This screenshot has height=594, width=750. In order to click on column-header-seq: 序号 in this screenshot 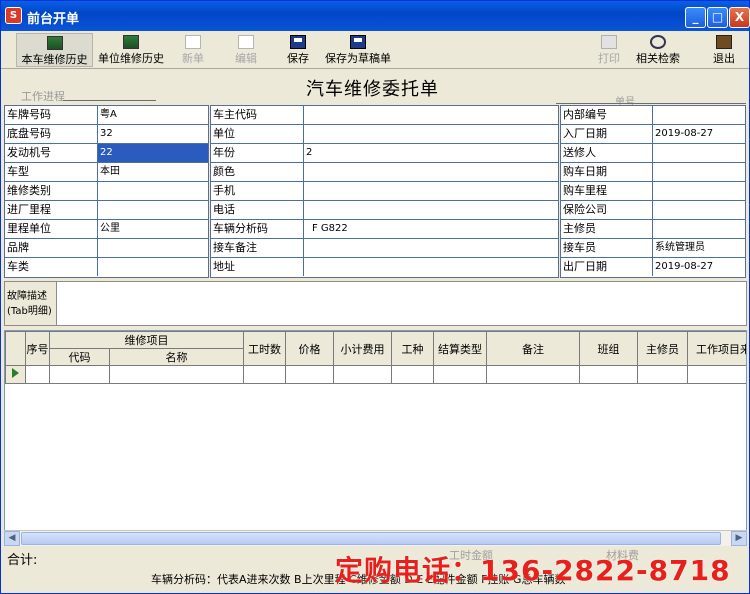, I will do `click(37, 348)`.